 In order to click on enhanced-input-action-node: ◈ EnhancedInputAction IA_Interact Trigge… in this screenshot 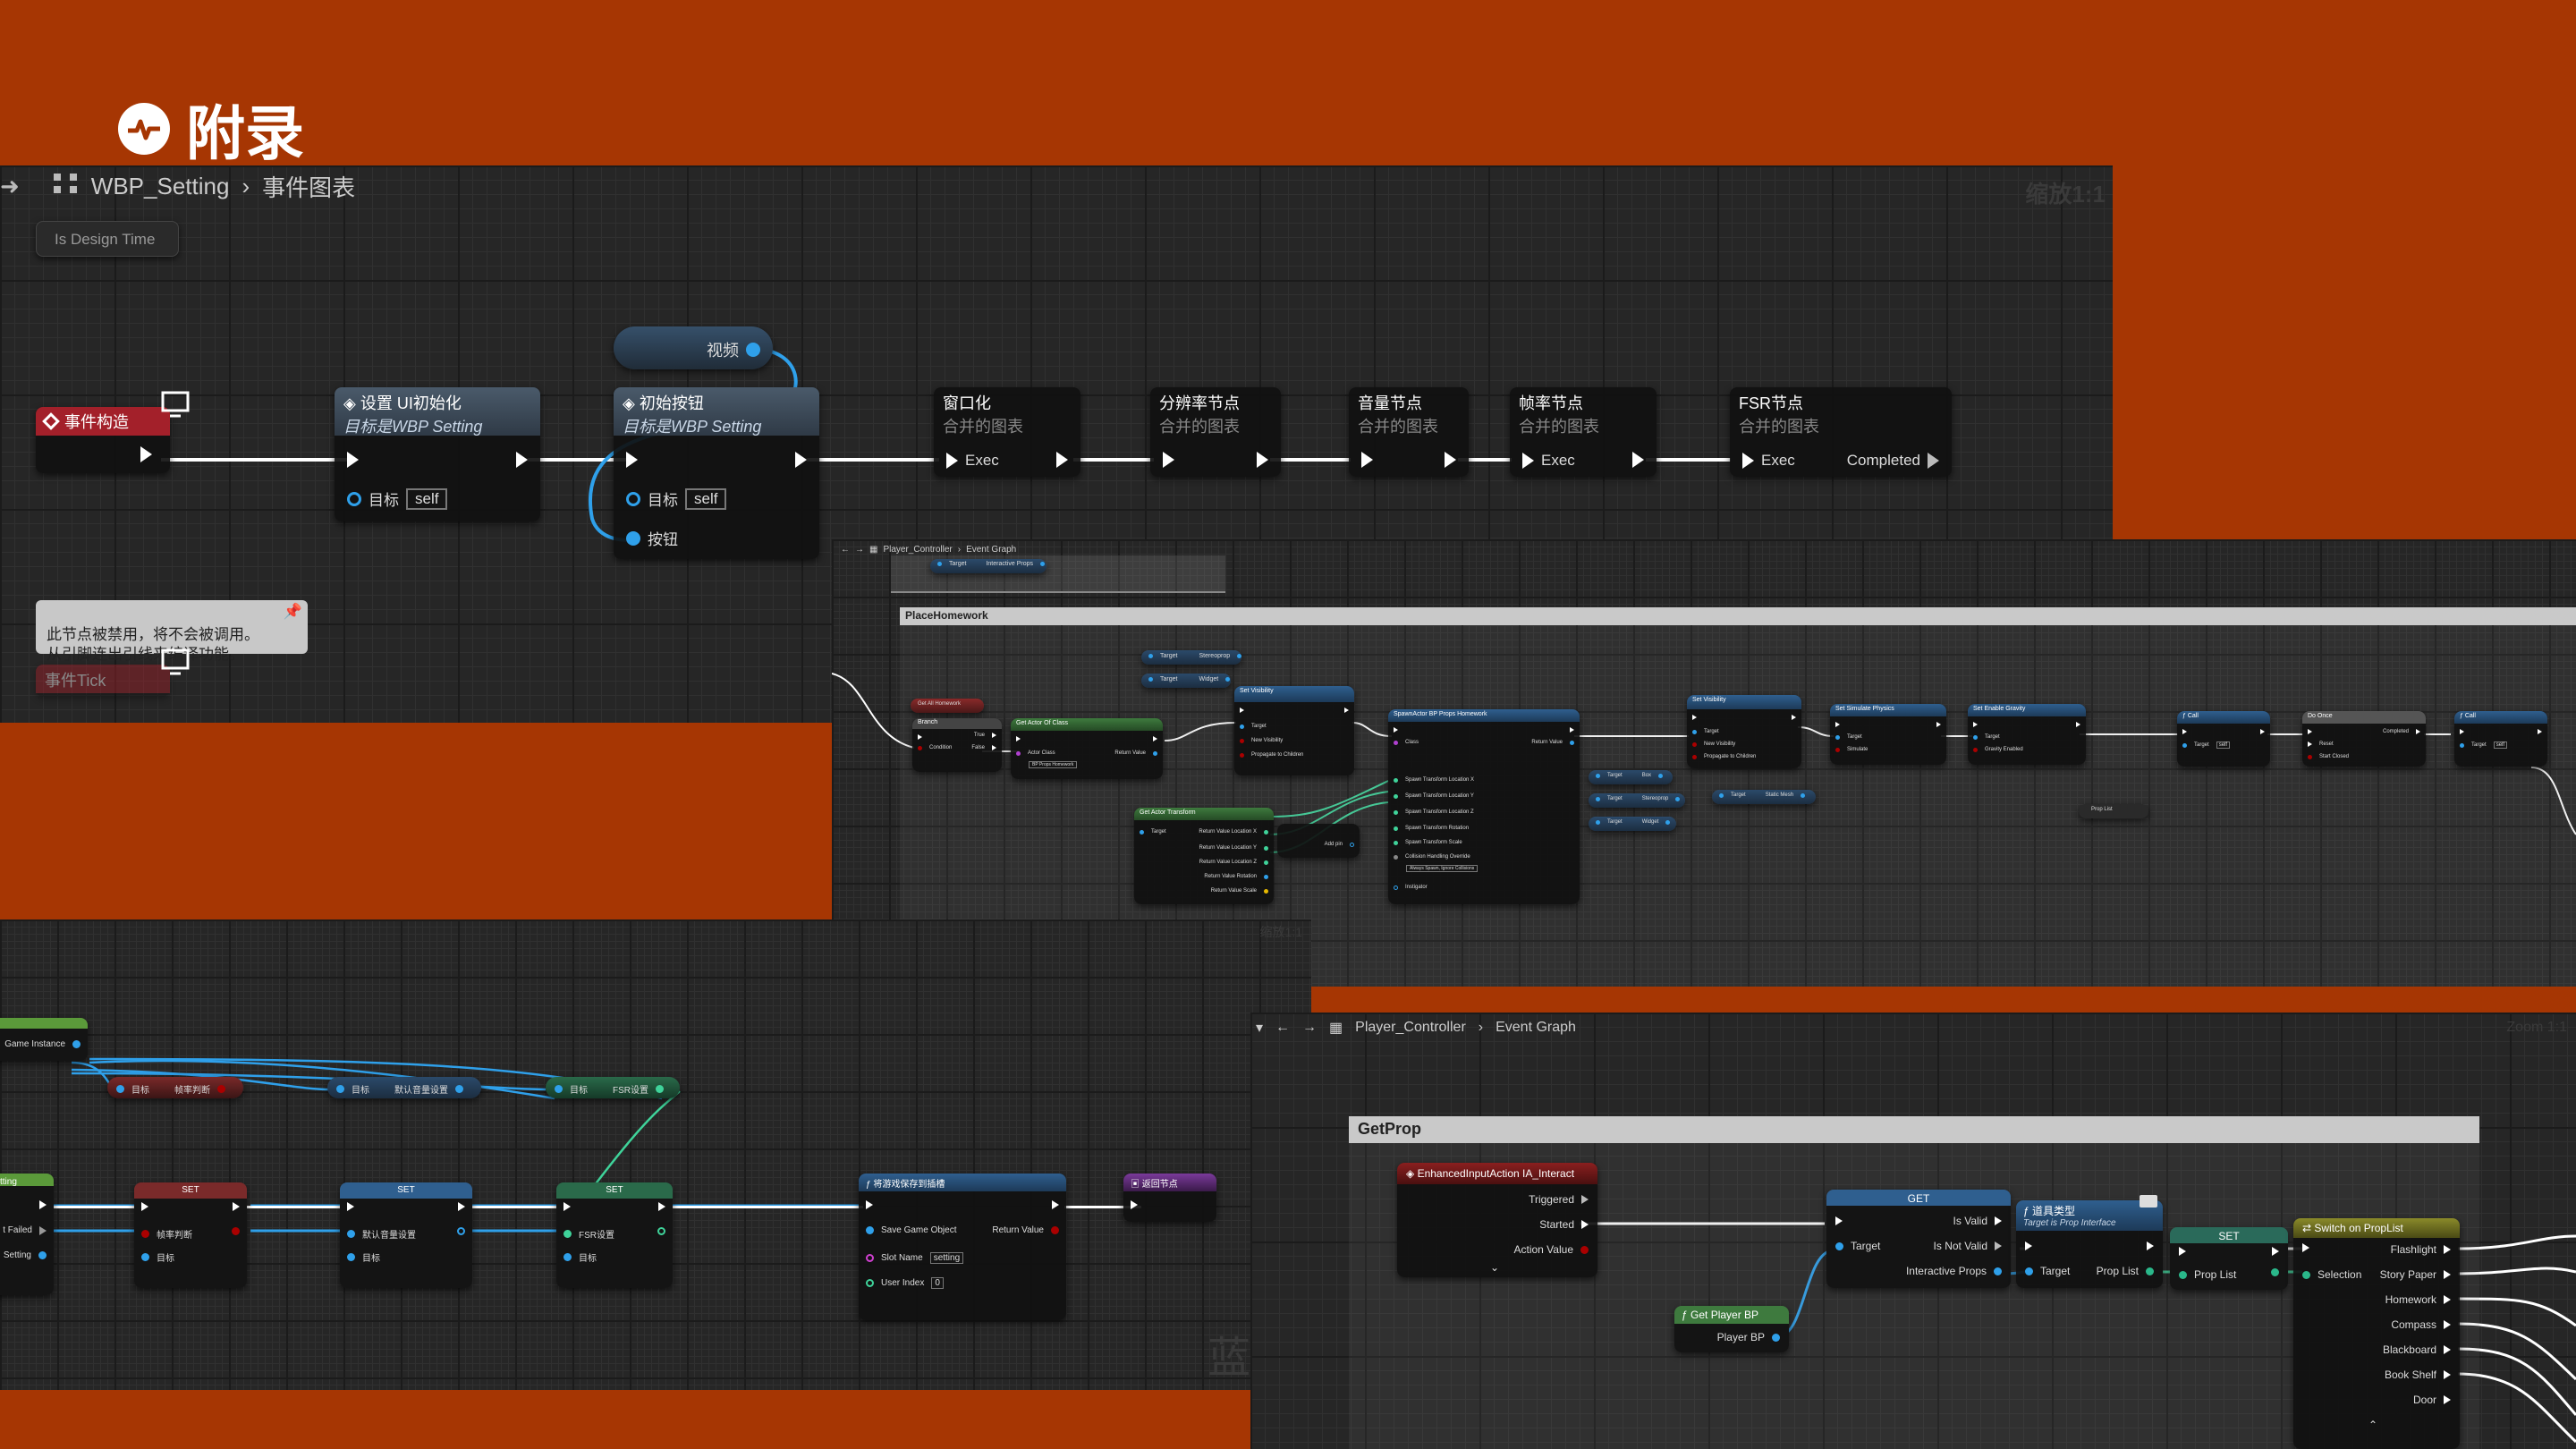, I will do `click(1497, 1220)`.